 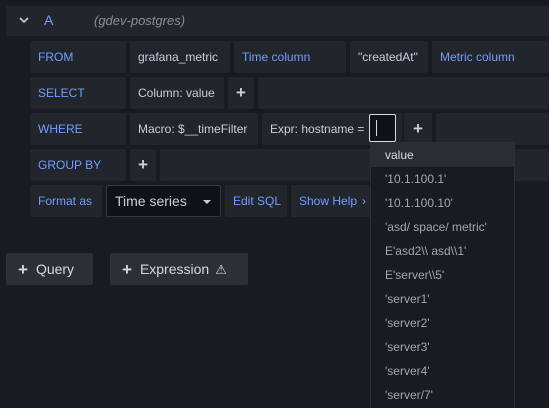 I want to click on format-select: Time series, so click(x=163, y=201).